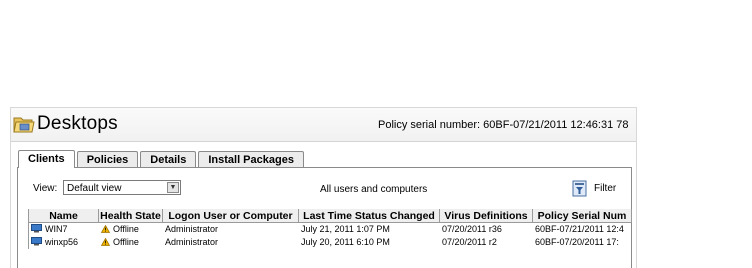  Describe the element at coordinates (94, 188) in the screenshot. I see `view-select-value: Default view` at that location.